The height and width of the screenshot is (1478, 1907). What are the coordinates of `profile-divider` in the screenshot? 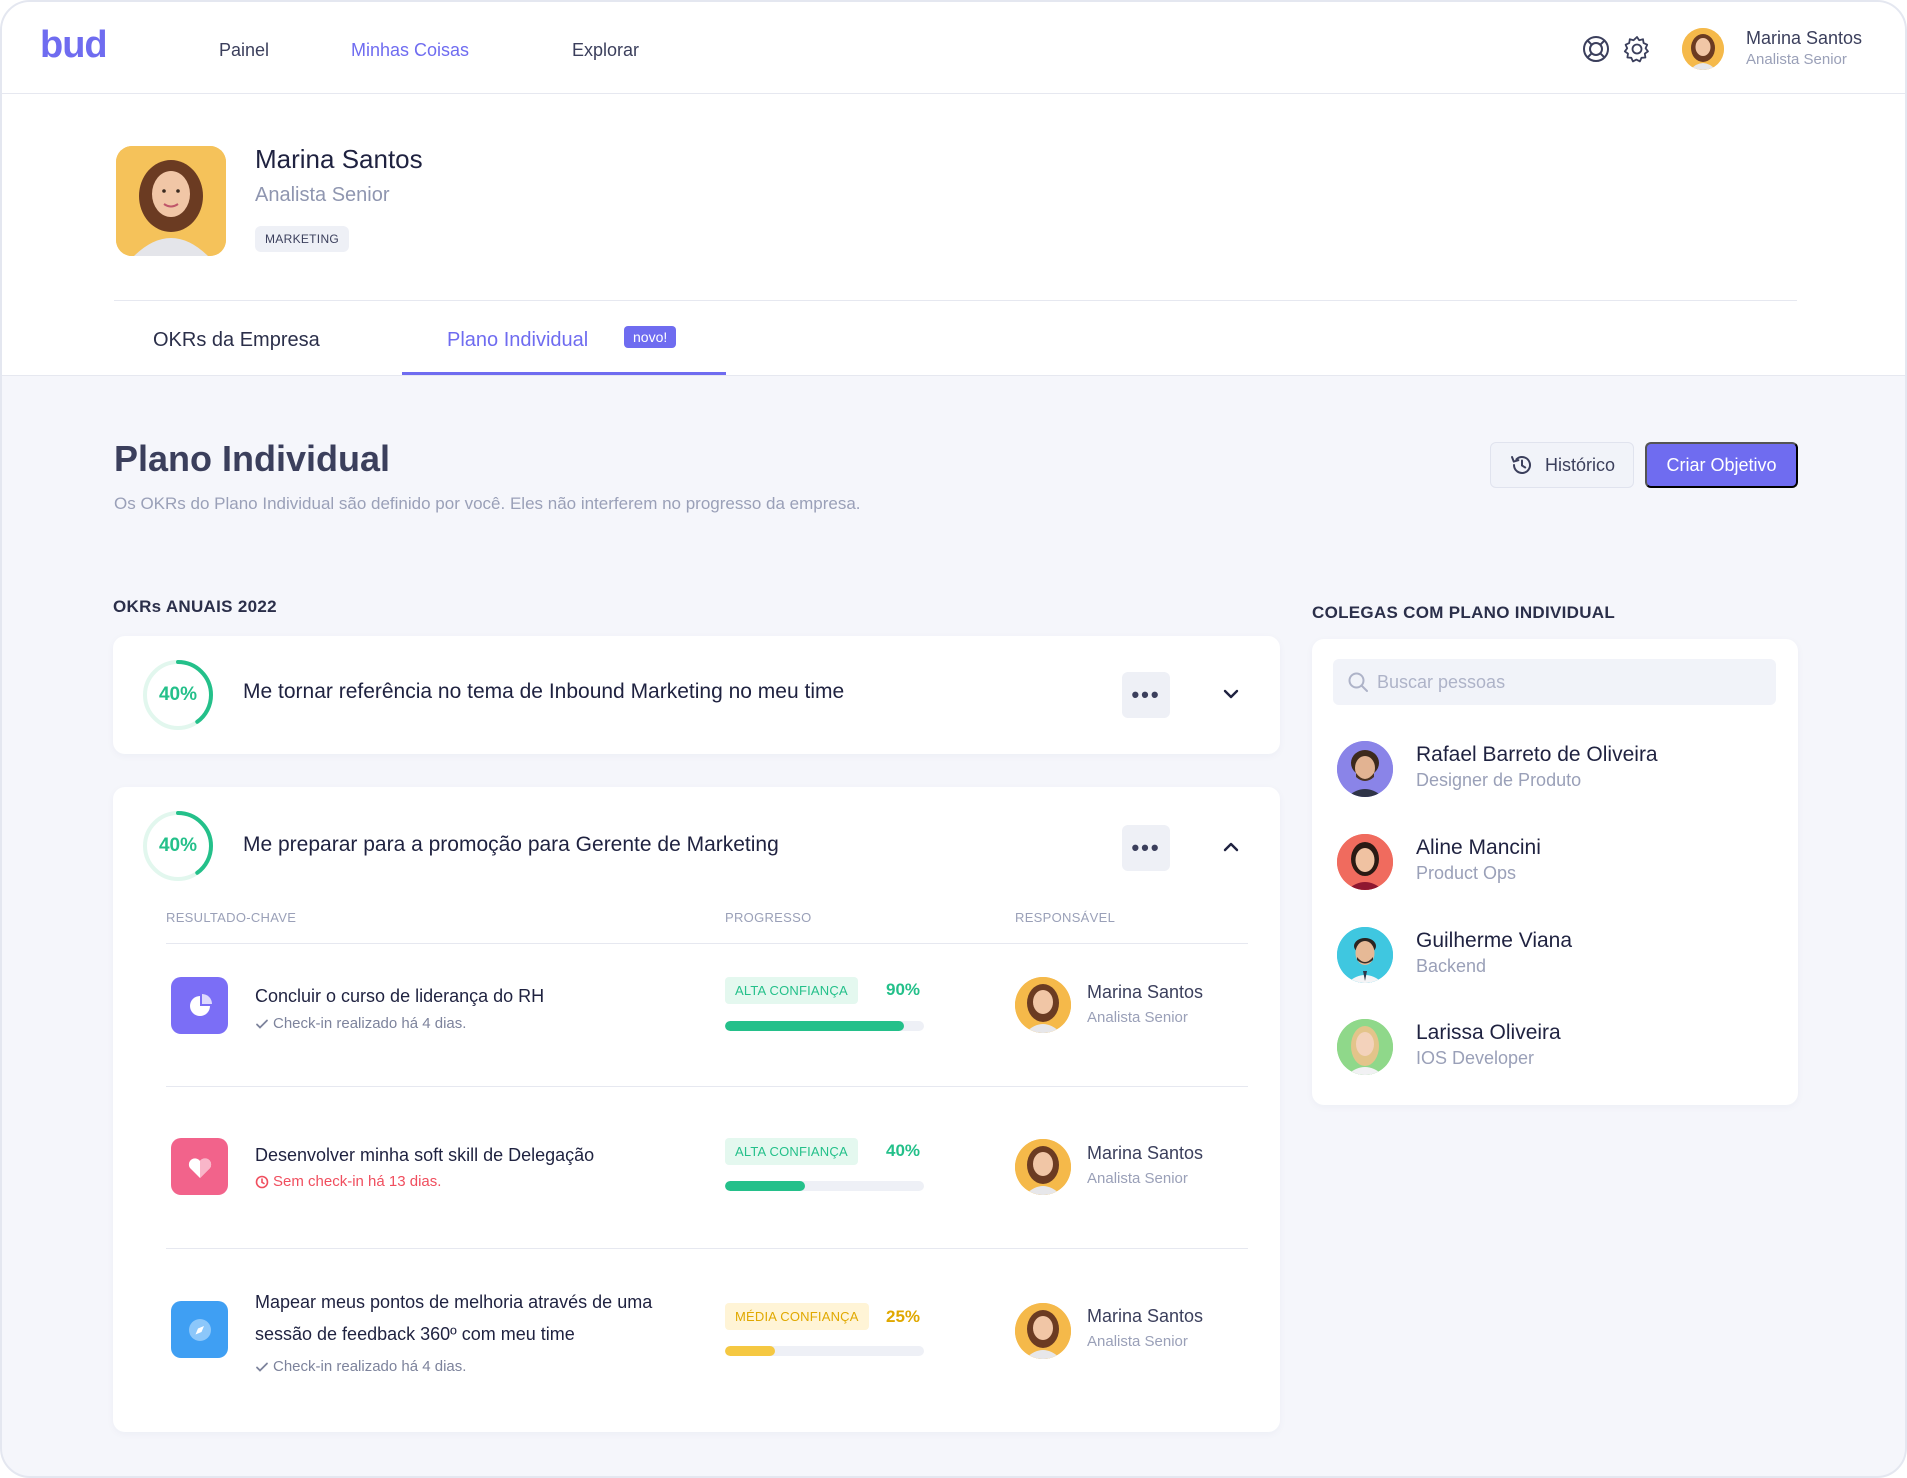 It's located at (955, 300).